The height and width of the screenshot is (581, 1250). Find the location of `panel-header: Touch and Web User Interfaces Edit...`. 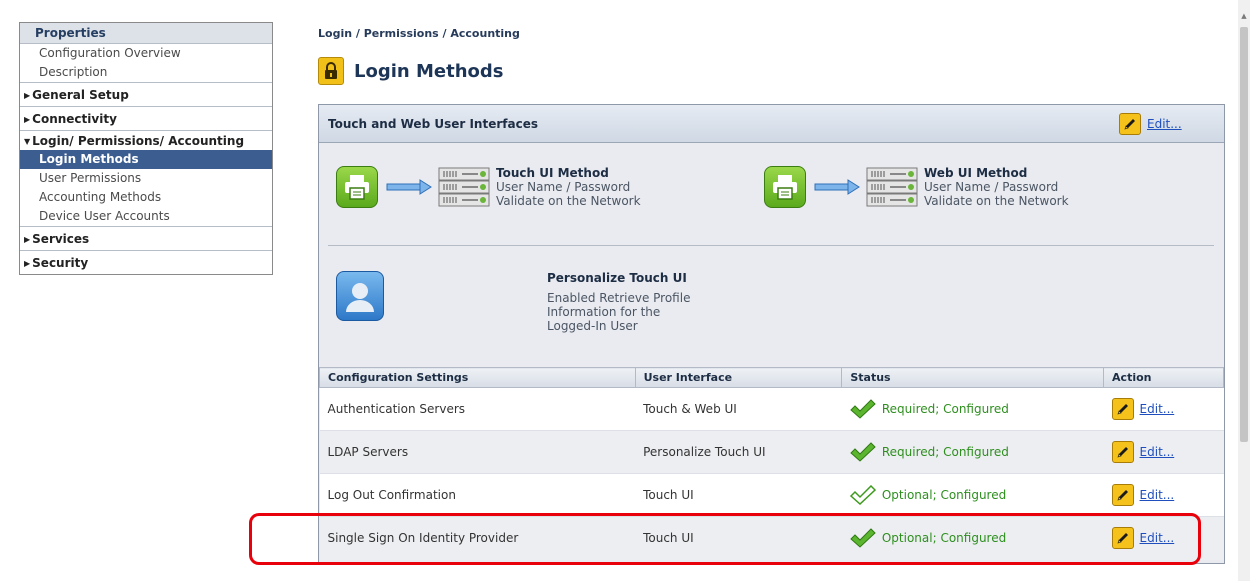

panel-header: Touch and Web User Interfaces Edit... is located at coordinates (771, 124).